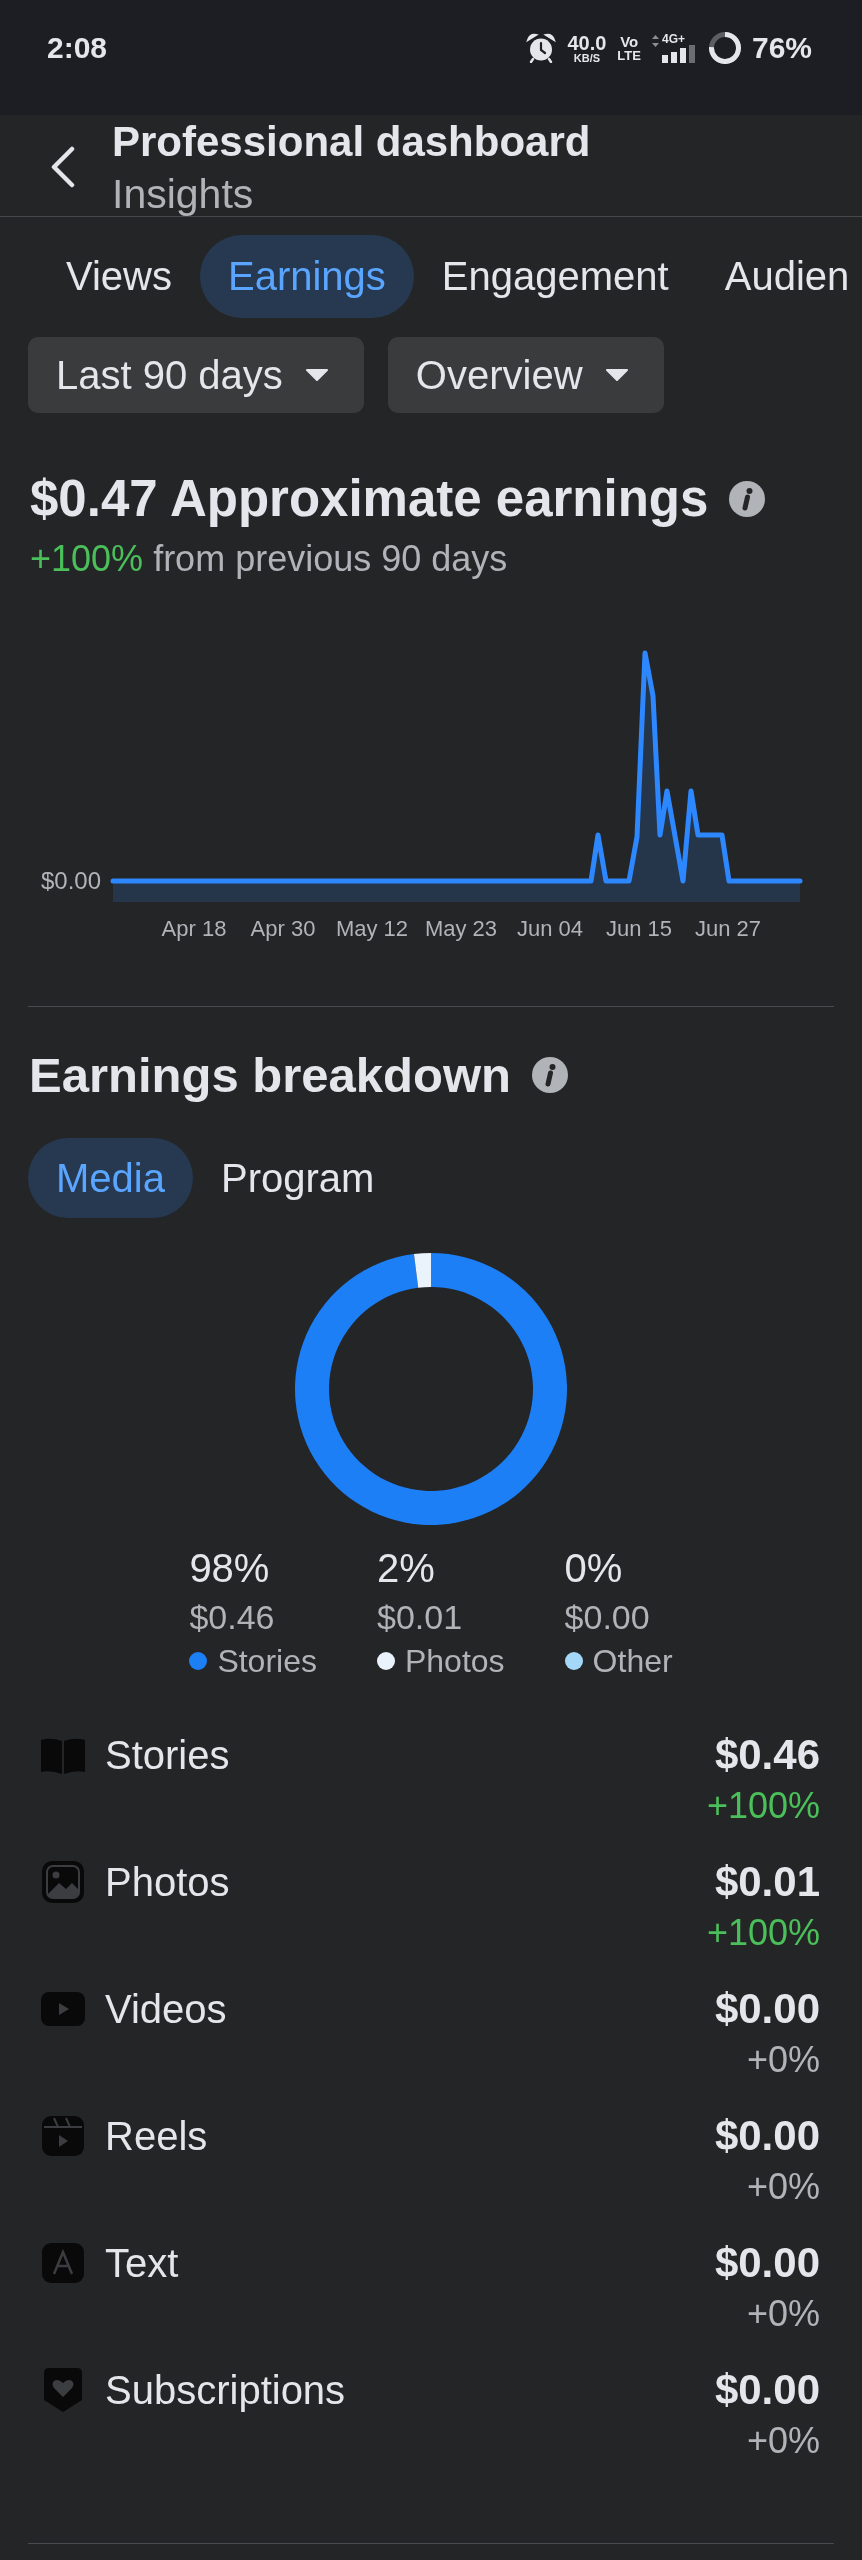  I want to click on comparison-text: from previous 90 days, so click(330, 558).